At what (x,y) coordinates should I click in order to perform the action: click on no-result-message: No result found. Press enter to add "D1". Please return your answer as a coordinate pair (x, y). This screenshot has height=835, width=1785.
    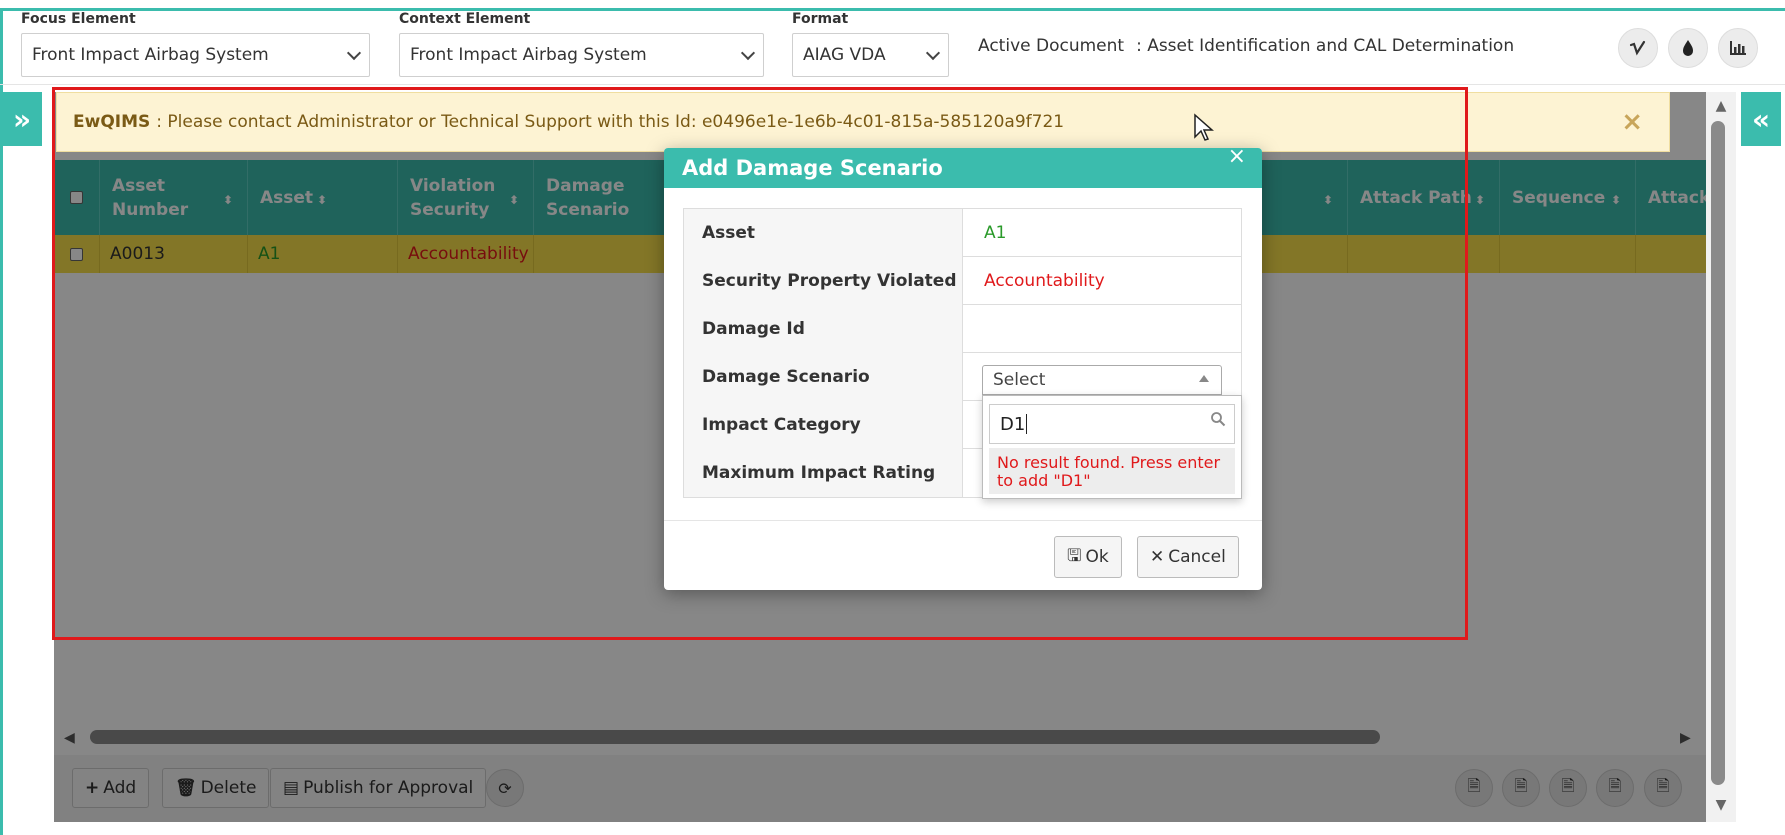
    Looking at the image, I should click on (1112, 471).